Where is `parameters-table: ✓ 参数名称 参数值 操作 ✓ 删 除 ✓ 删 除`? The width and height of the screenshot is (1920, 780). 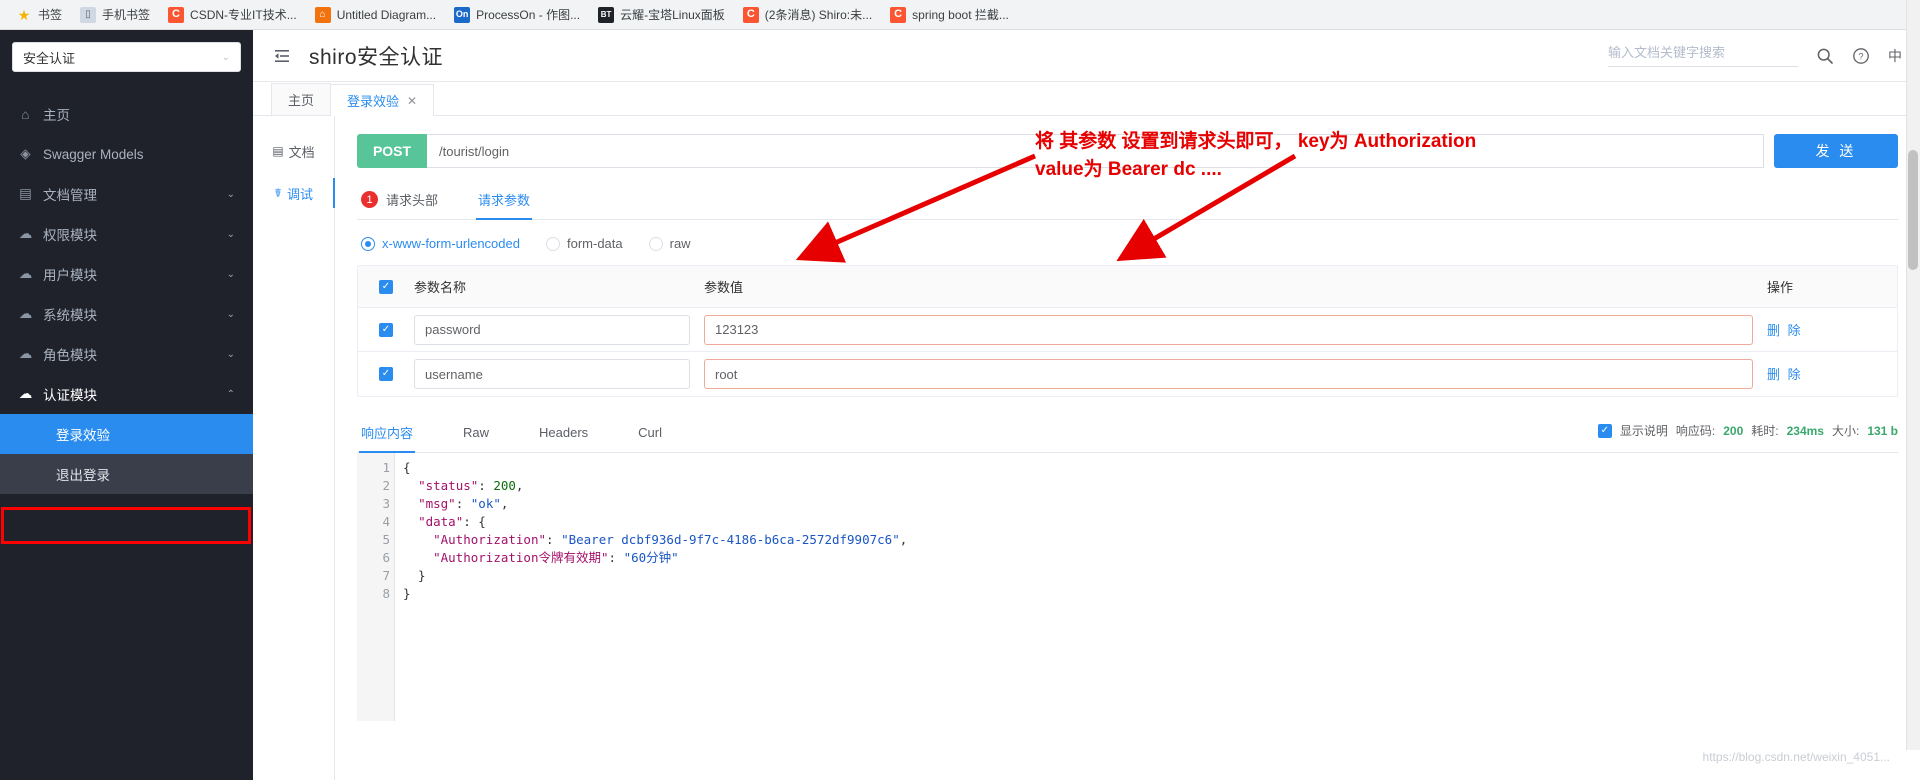 parameters-table: ✓ 参数名称 参数值 操作 ✓ 删 除 ✓ 删 除 is located at coordinates (1127, 331).